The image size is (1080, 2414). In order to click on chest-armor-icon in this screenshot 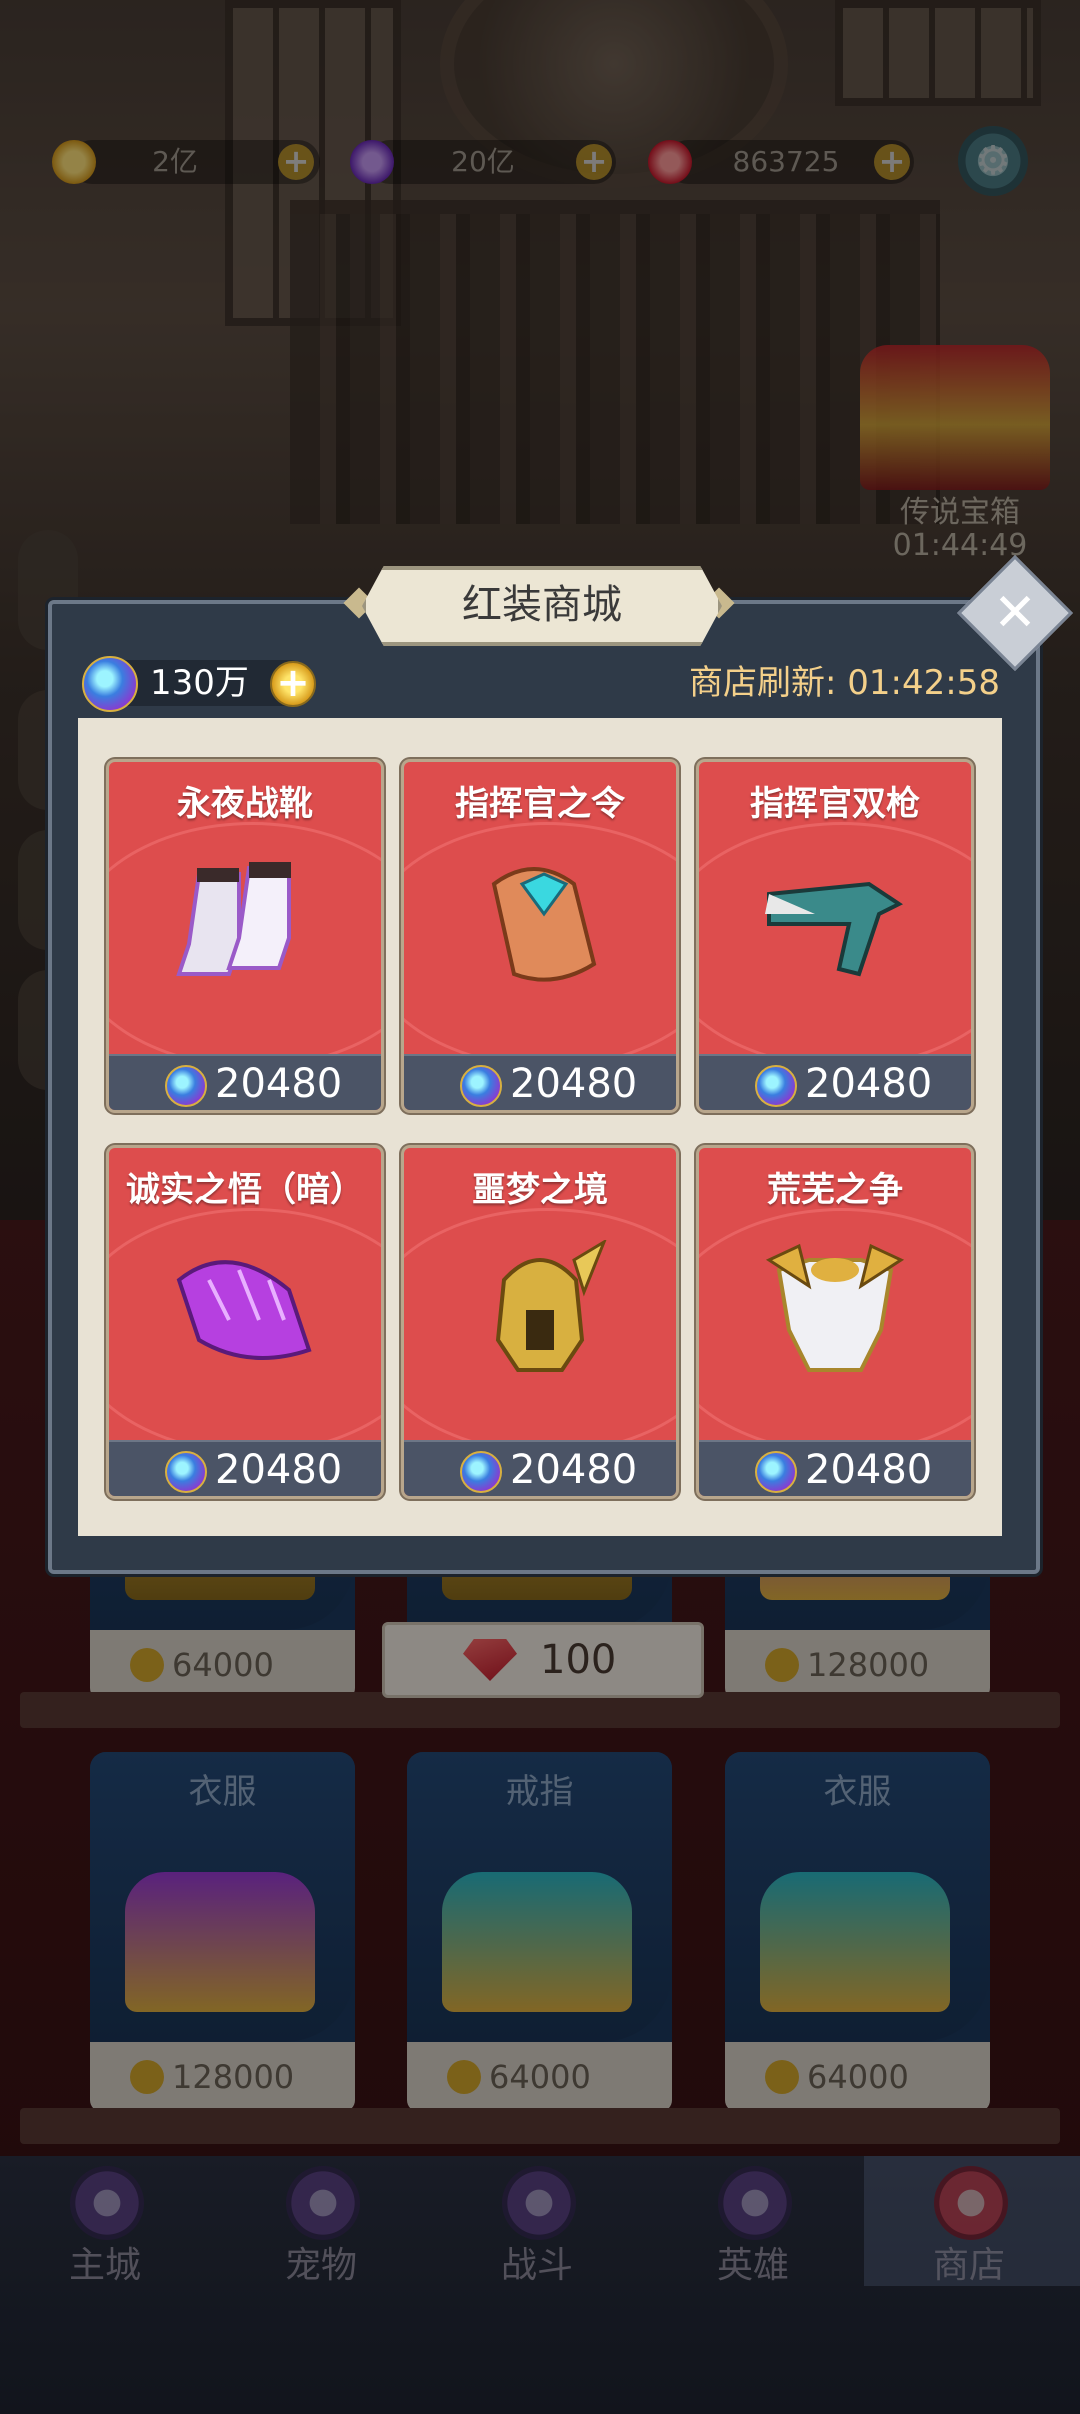, I will do `click(835, 1307)`.